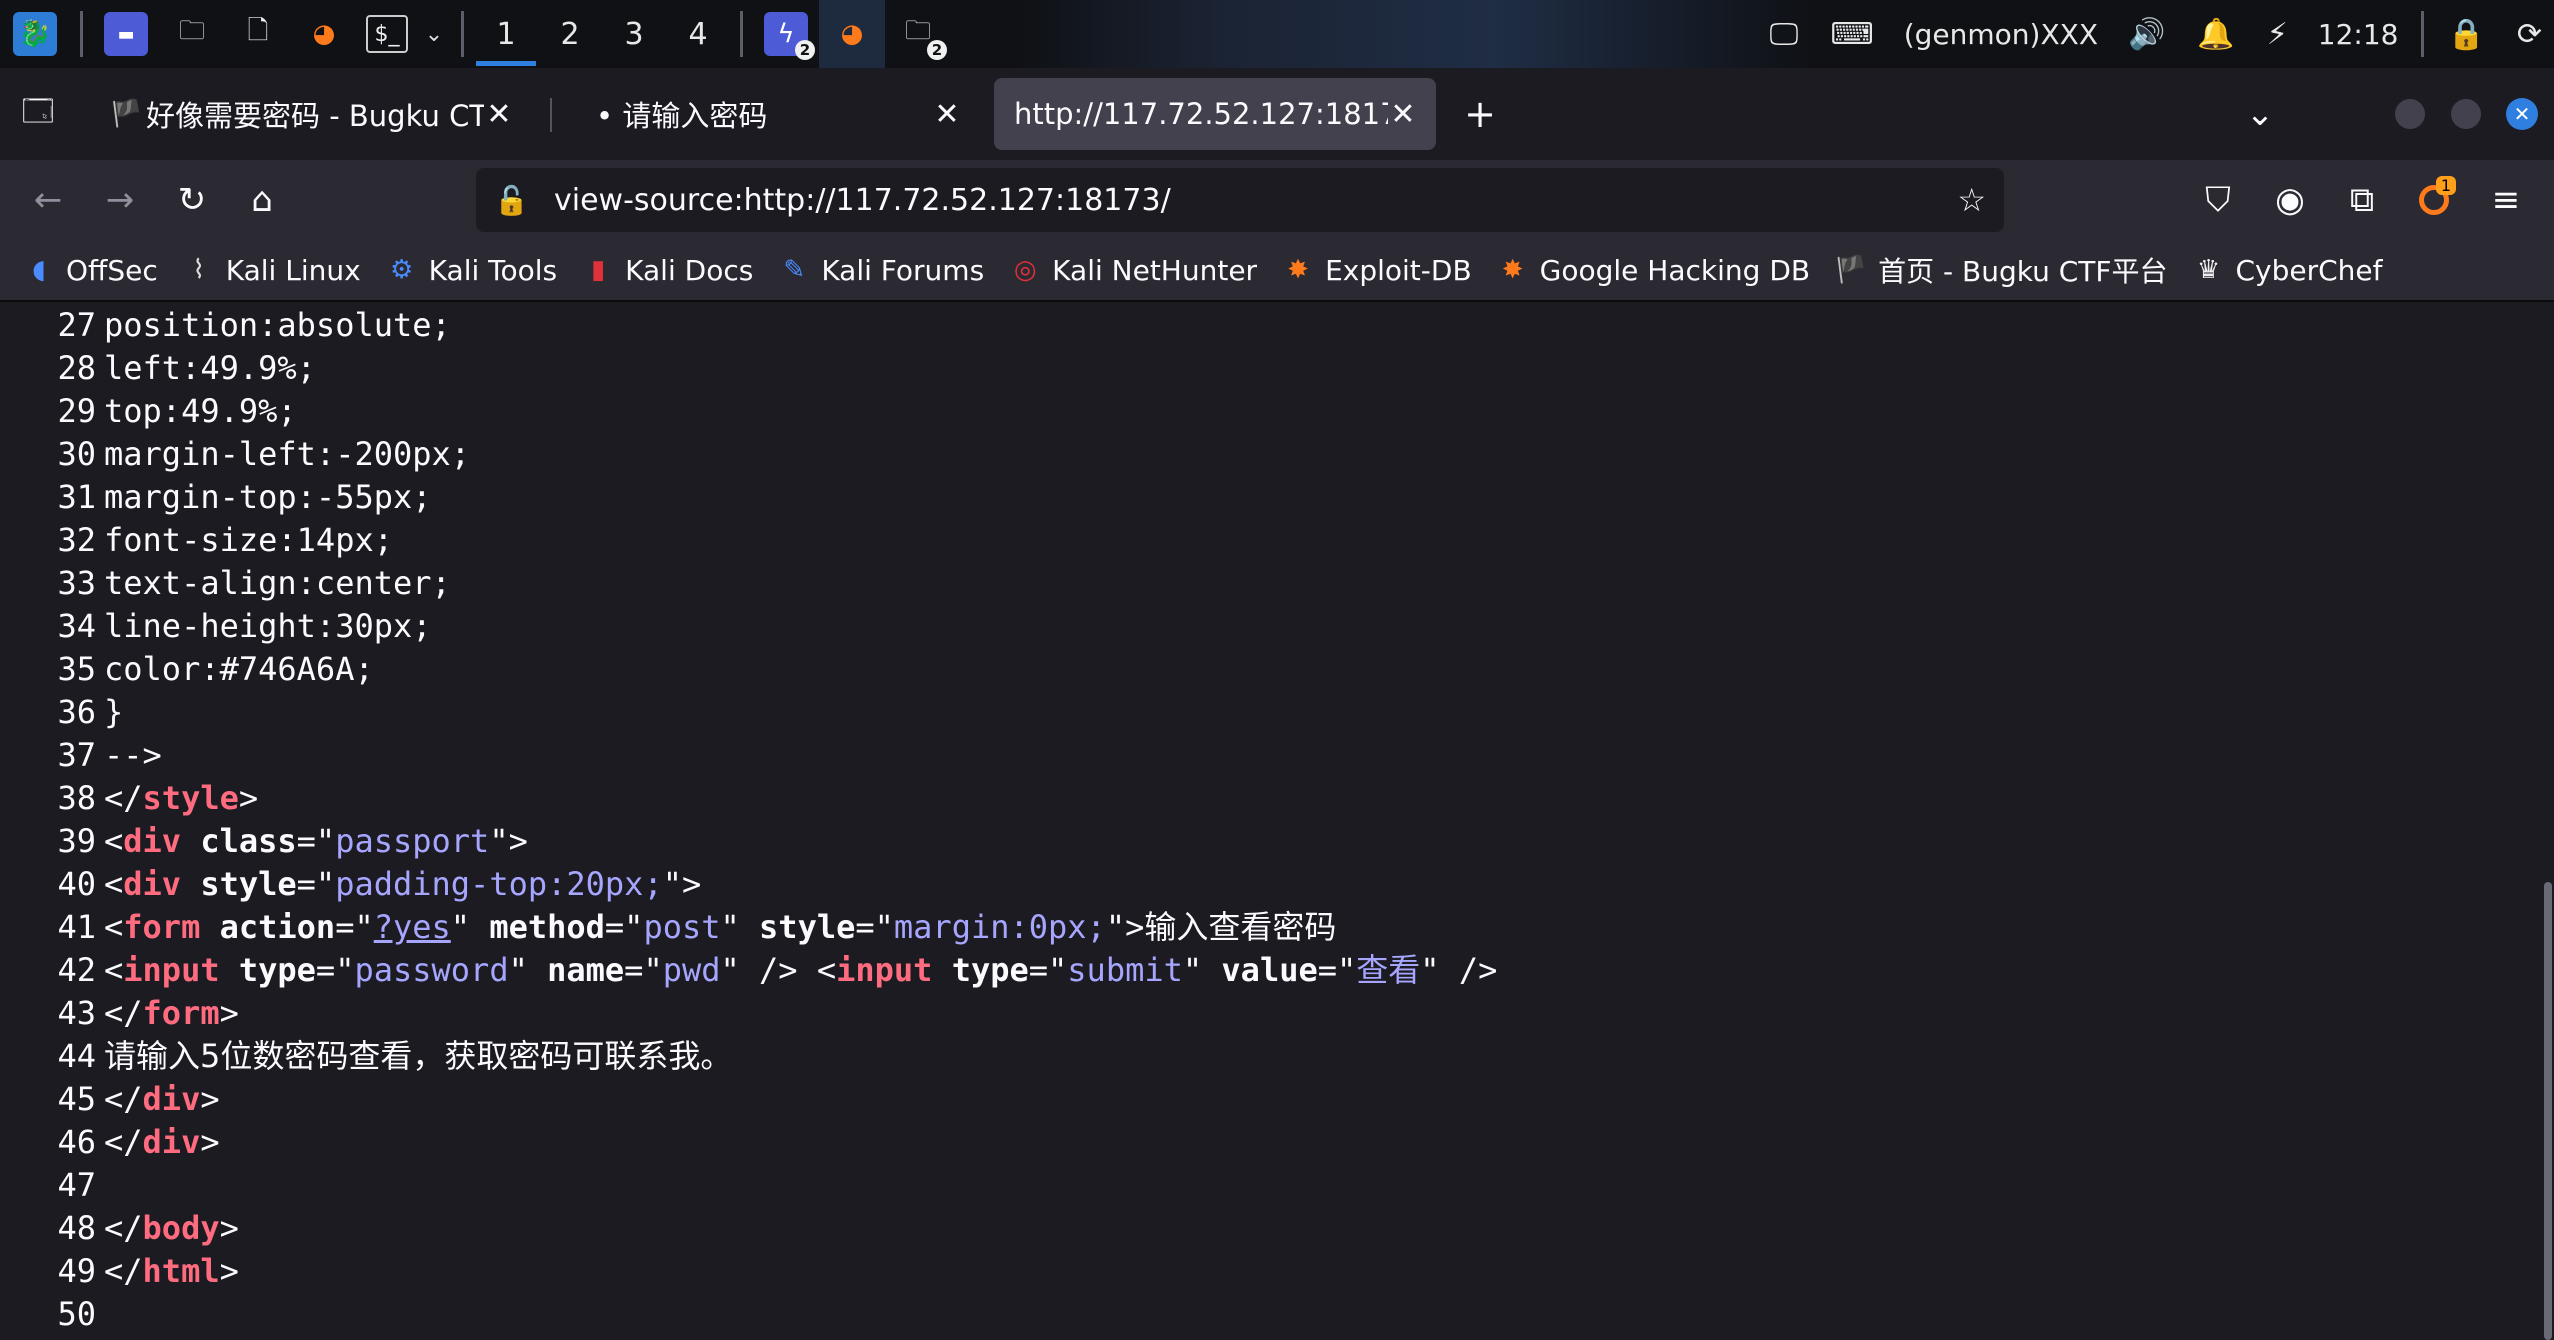 The width and height of the screenshot is (2554, 1340). I want to click on source-line: 43 </form>, so click(148, 1013).